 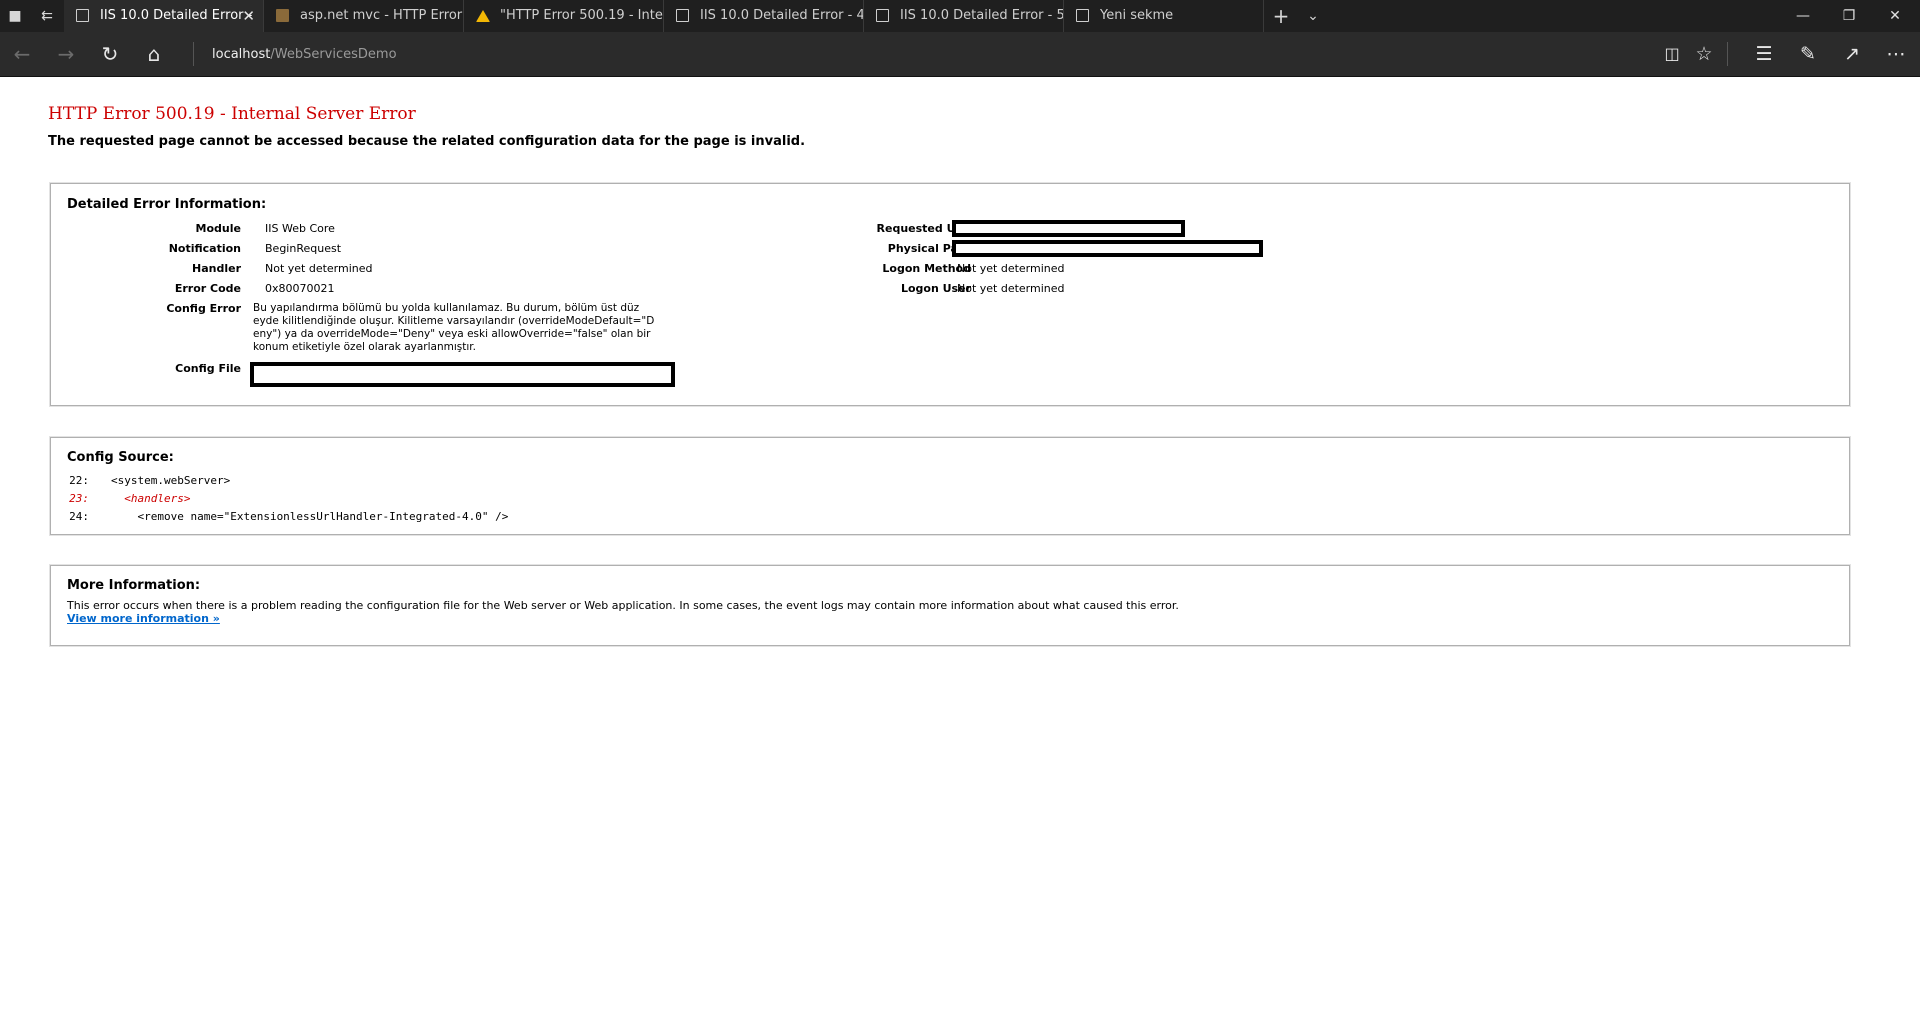 I want to click on restore-icon: ❐, so click(x=1849, y=16).